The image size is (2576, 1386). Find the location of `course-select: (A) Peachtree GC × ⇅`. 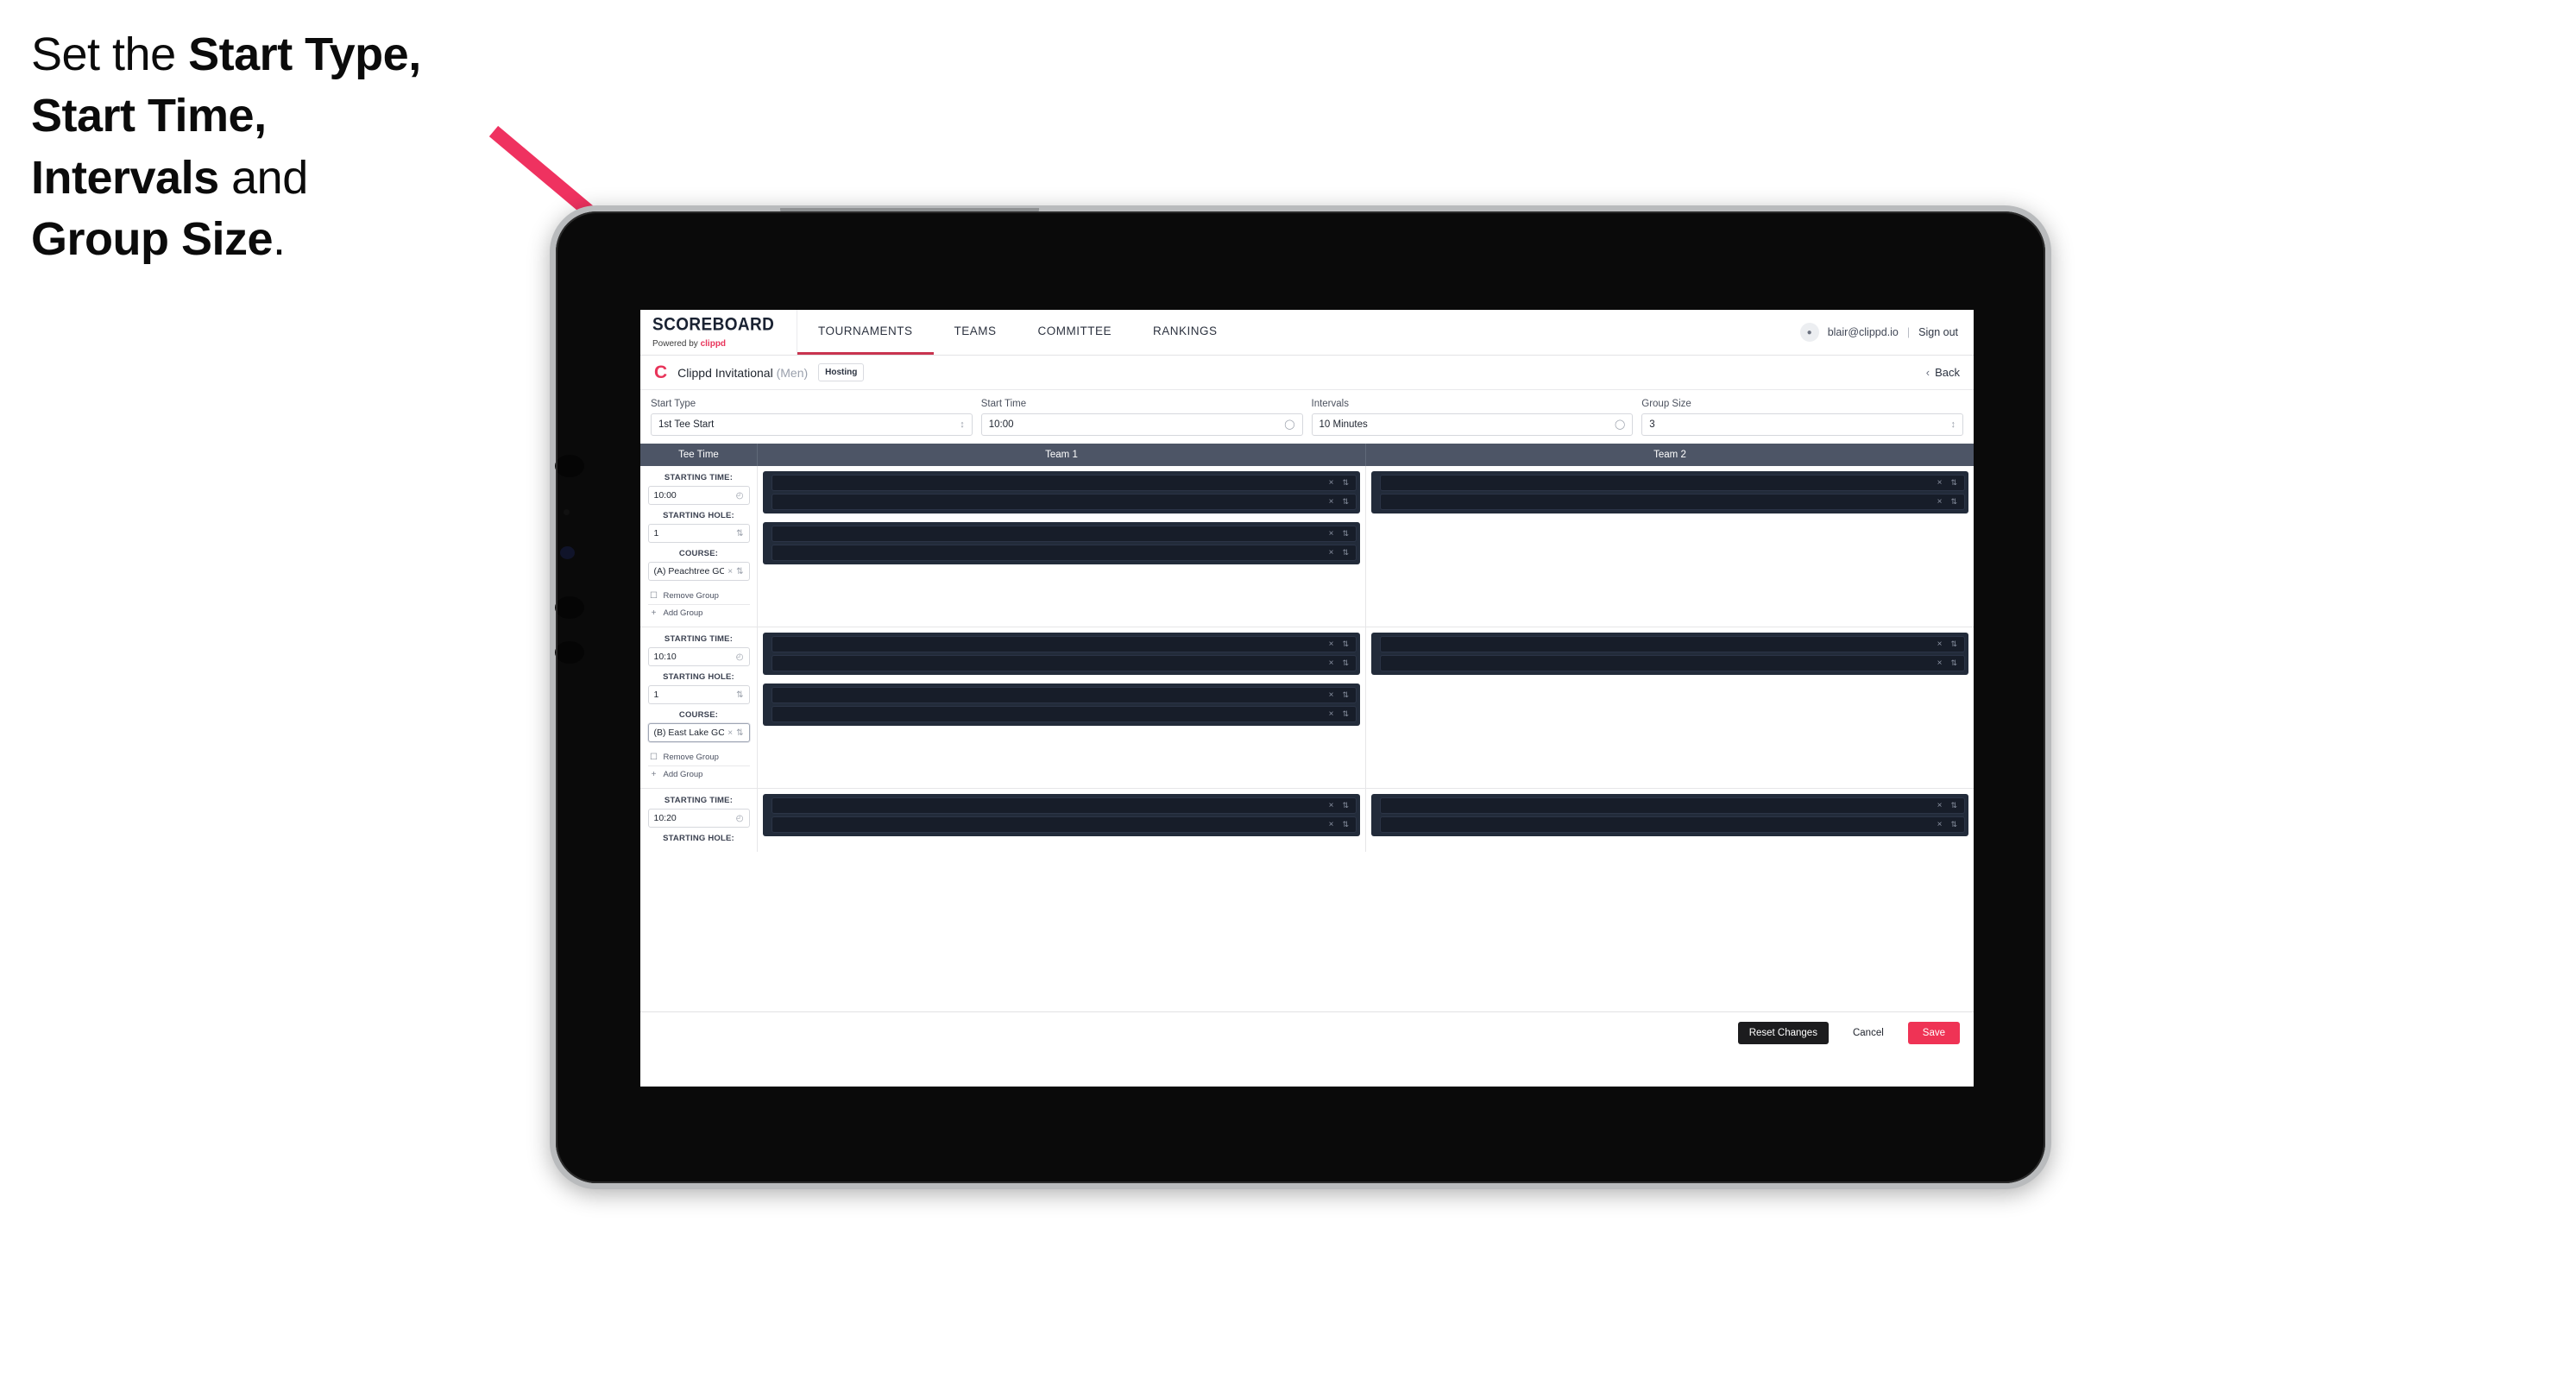

course-select: (A) Peachtree GC × ⇅ is located at coordinates (698, 572).